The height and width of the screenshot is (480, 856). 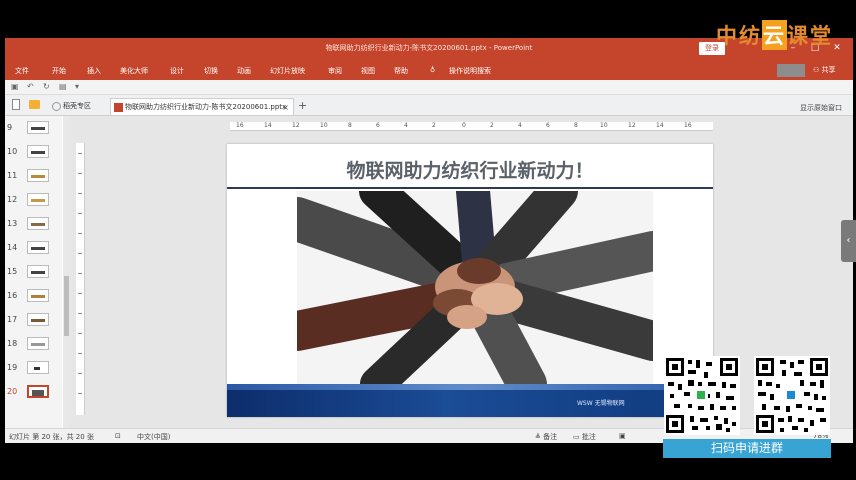 I want to click on thumbnail-number: 13, so click(x=12, y=223).